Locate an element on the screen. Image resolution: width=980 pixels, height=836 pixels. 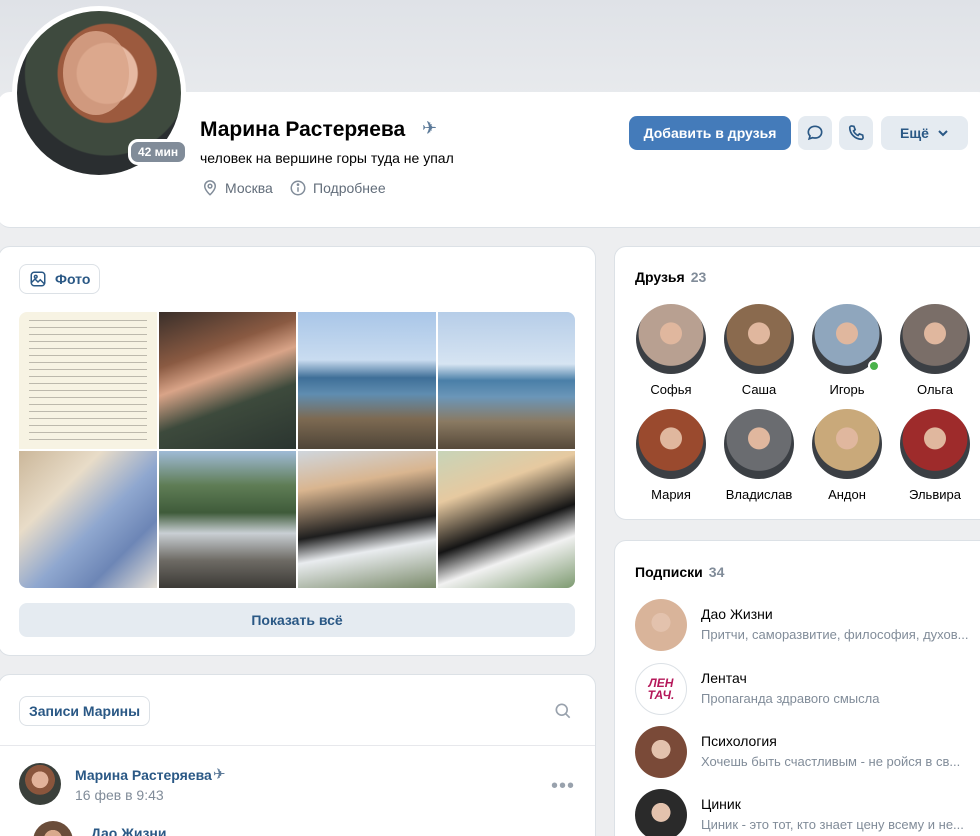
call-button is located at coordinates (856, 133).